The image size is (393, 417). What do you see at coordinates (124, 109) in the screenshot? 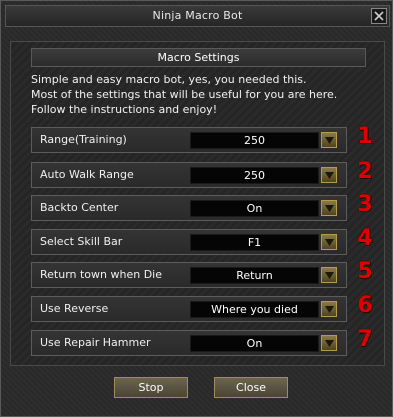
I see `description-line: Follow the instructions and enjoy!` at bounding box center [124, 109].